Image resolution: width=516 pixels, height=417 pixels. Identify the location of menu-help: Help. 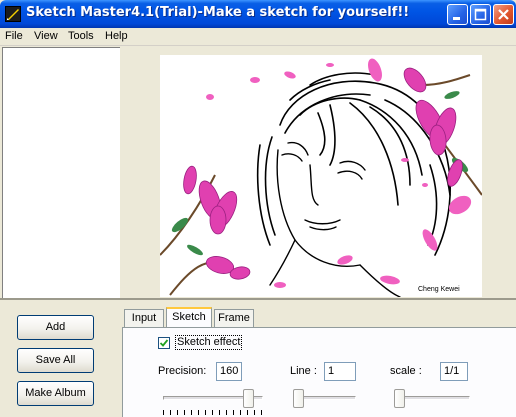
(116, 36).